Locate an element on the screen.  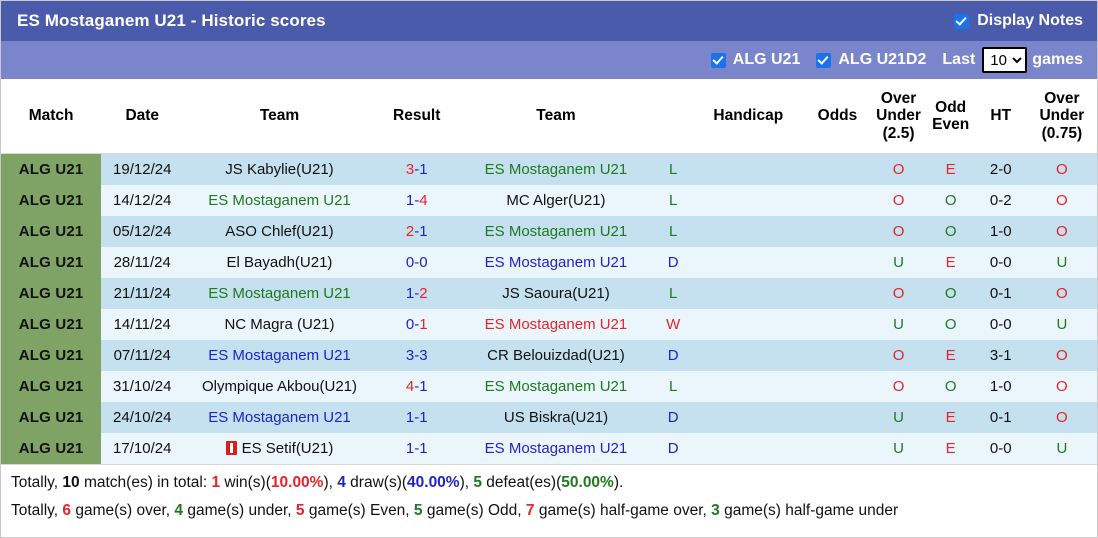
row-home-team: JS Kabylie(U21) is located at coordinates (279, 169).